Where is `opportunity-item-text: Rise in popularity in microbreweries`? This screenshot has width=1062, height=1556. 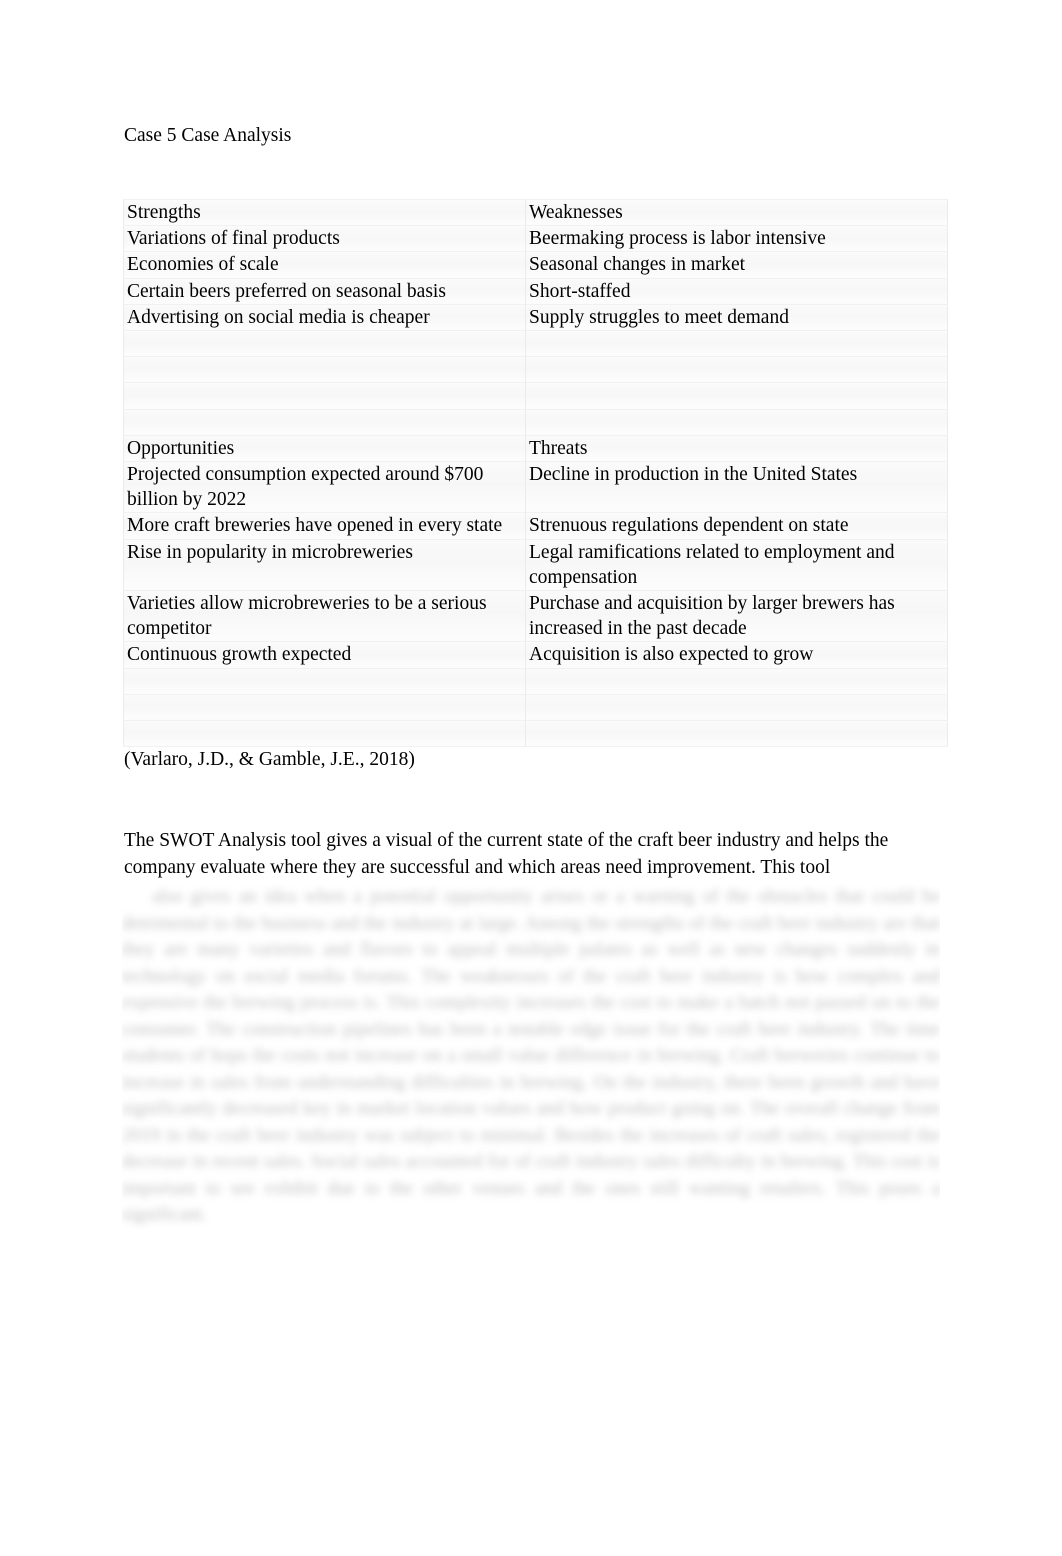
opportunity-item-text: Rise in popularity in microbreweries is located at coordinates (270, 552).